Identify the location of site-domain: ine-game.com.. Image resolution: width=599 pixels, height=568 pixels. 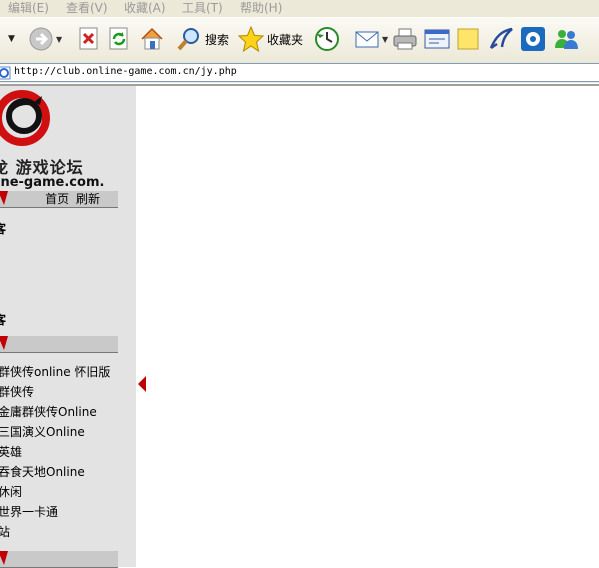
(52, 182).